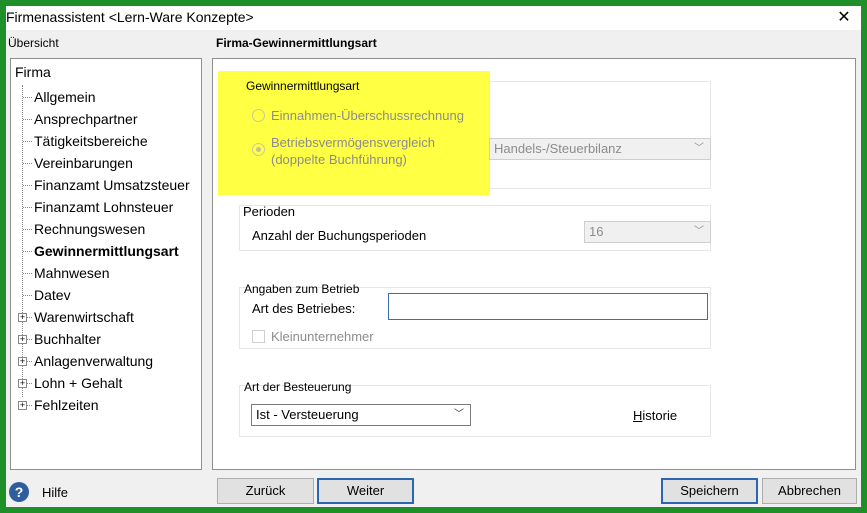 The image size is (867, 513). What do you see at coordinates (844, 17) in the screenshot?
I see `close-icon: ✕` at bounding box center [844, 17].